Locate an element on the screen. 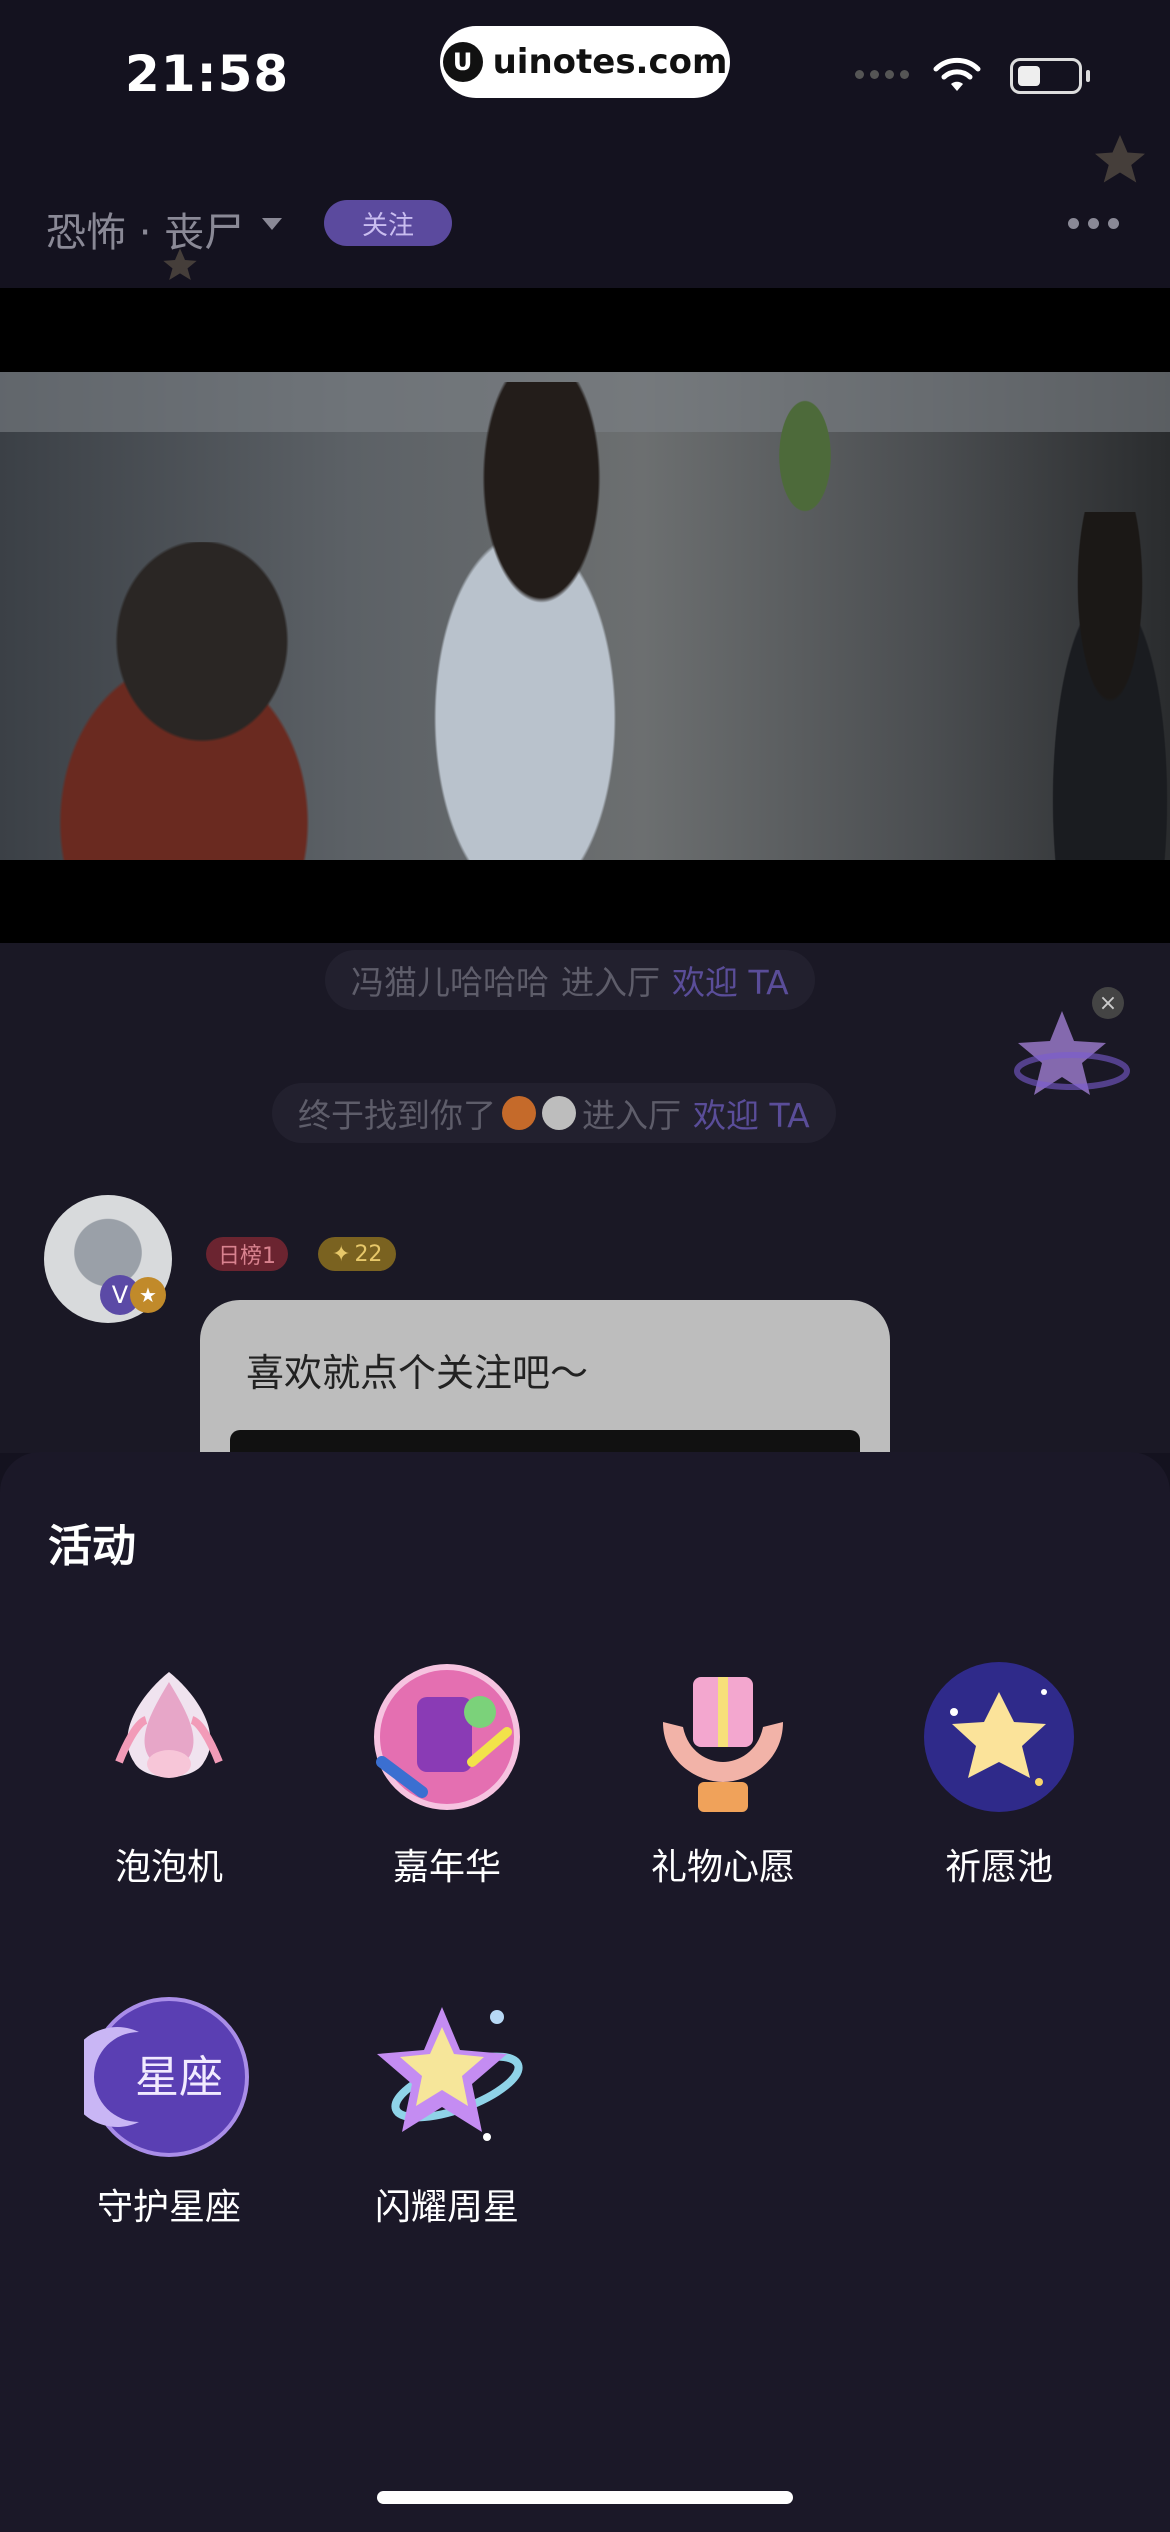 This screenshot has width=1170, height=2532. svg-text: 星座 is located at coordinates (179, 2077).